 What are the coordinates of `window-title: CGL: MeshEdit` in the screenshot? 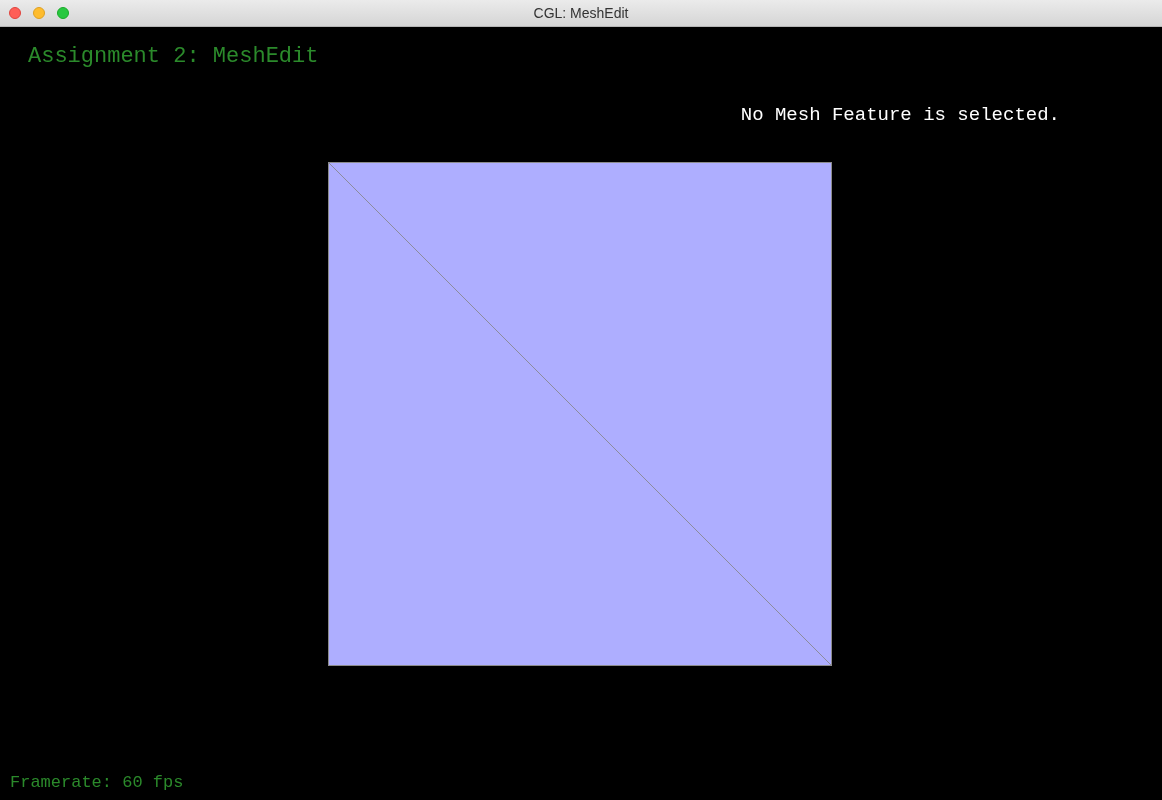 It's located at (581, 13).